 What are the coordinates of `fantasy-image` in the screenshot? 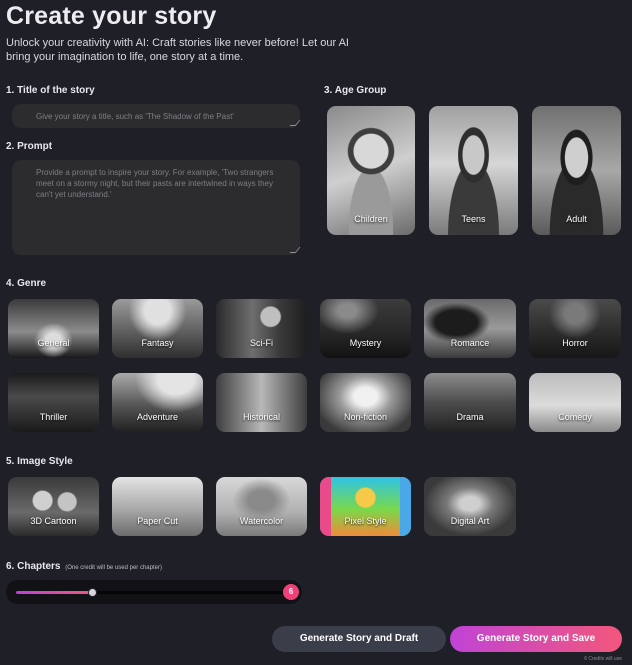 It's located at (157, 328).